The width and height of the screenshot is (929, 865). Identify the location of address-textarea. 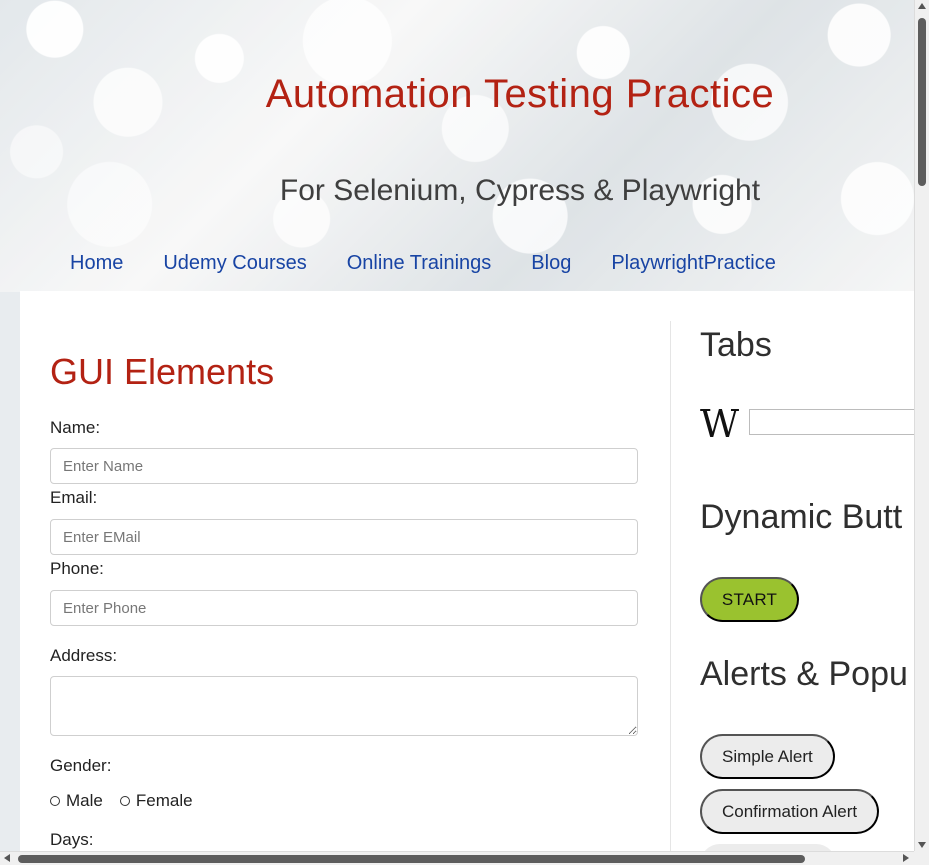
(344, 706).